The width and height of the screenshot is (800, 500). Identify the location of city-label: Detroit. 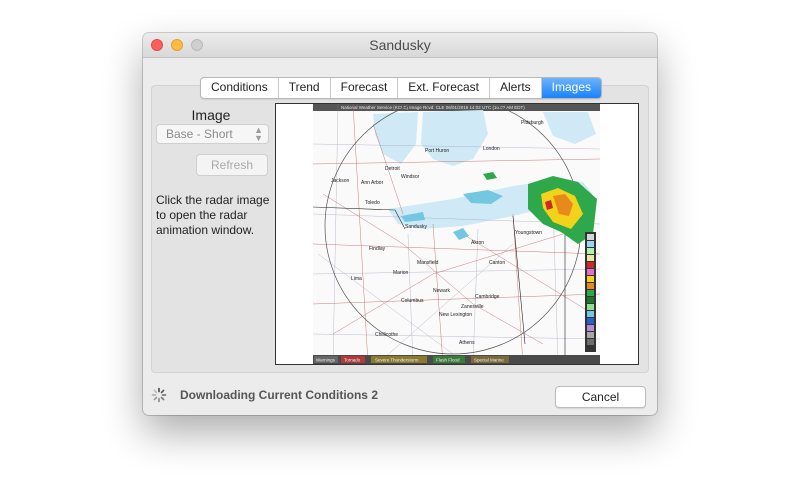
(392, 169).